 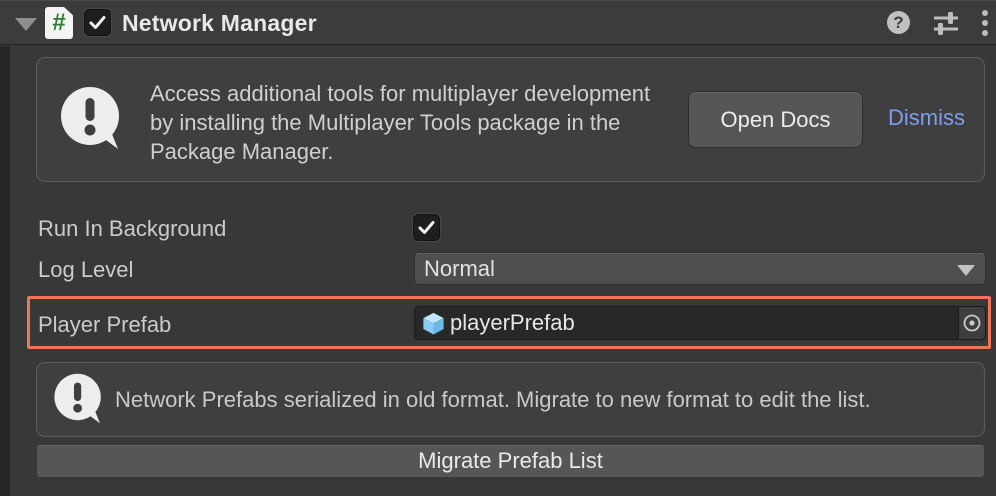 I want to click on component-enabled-checkbox, so click(x=97, y=22).